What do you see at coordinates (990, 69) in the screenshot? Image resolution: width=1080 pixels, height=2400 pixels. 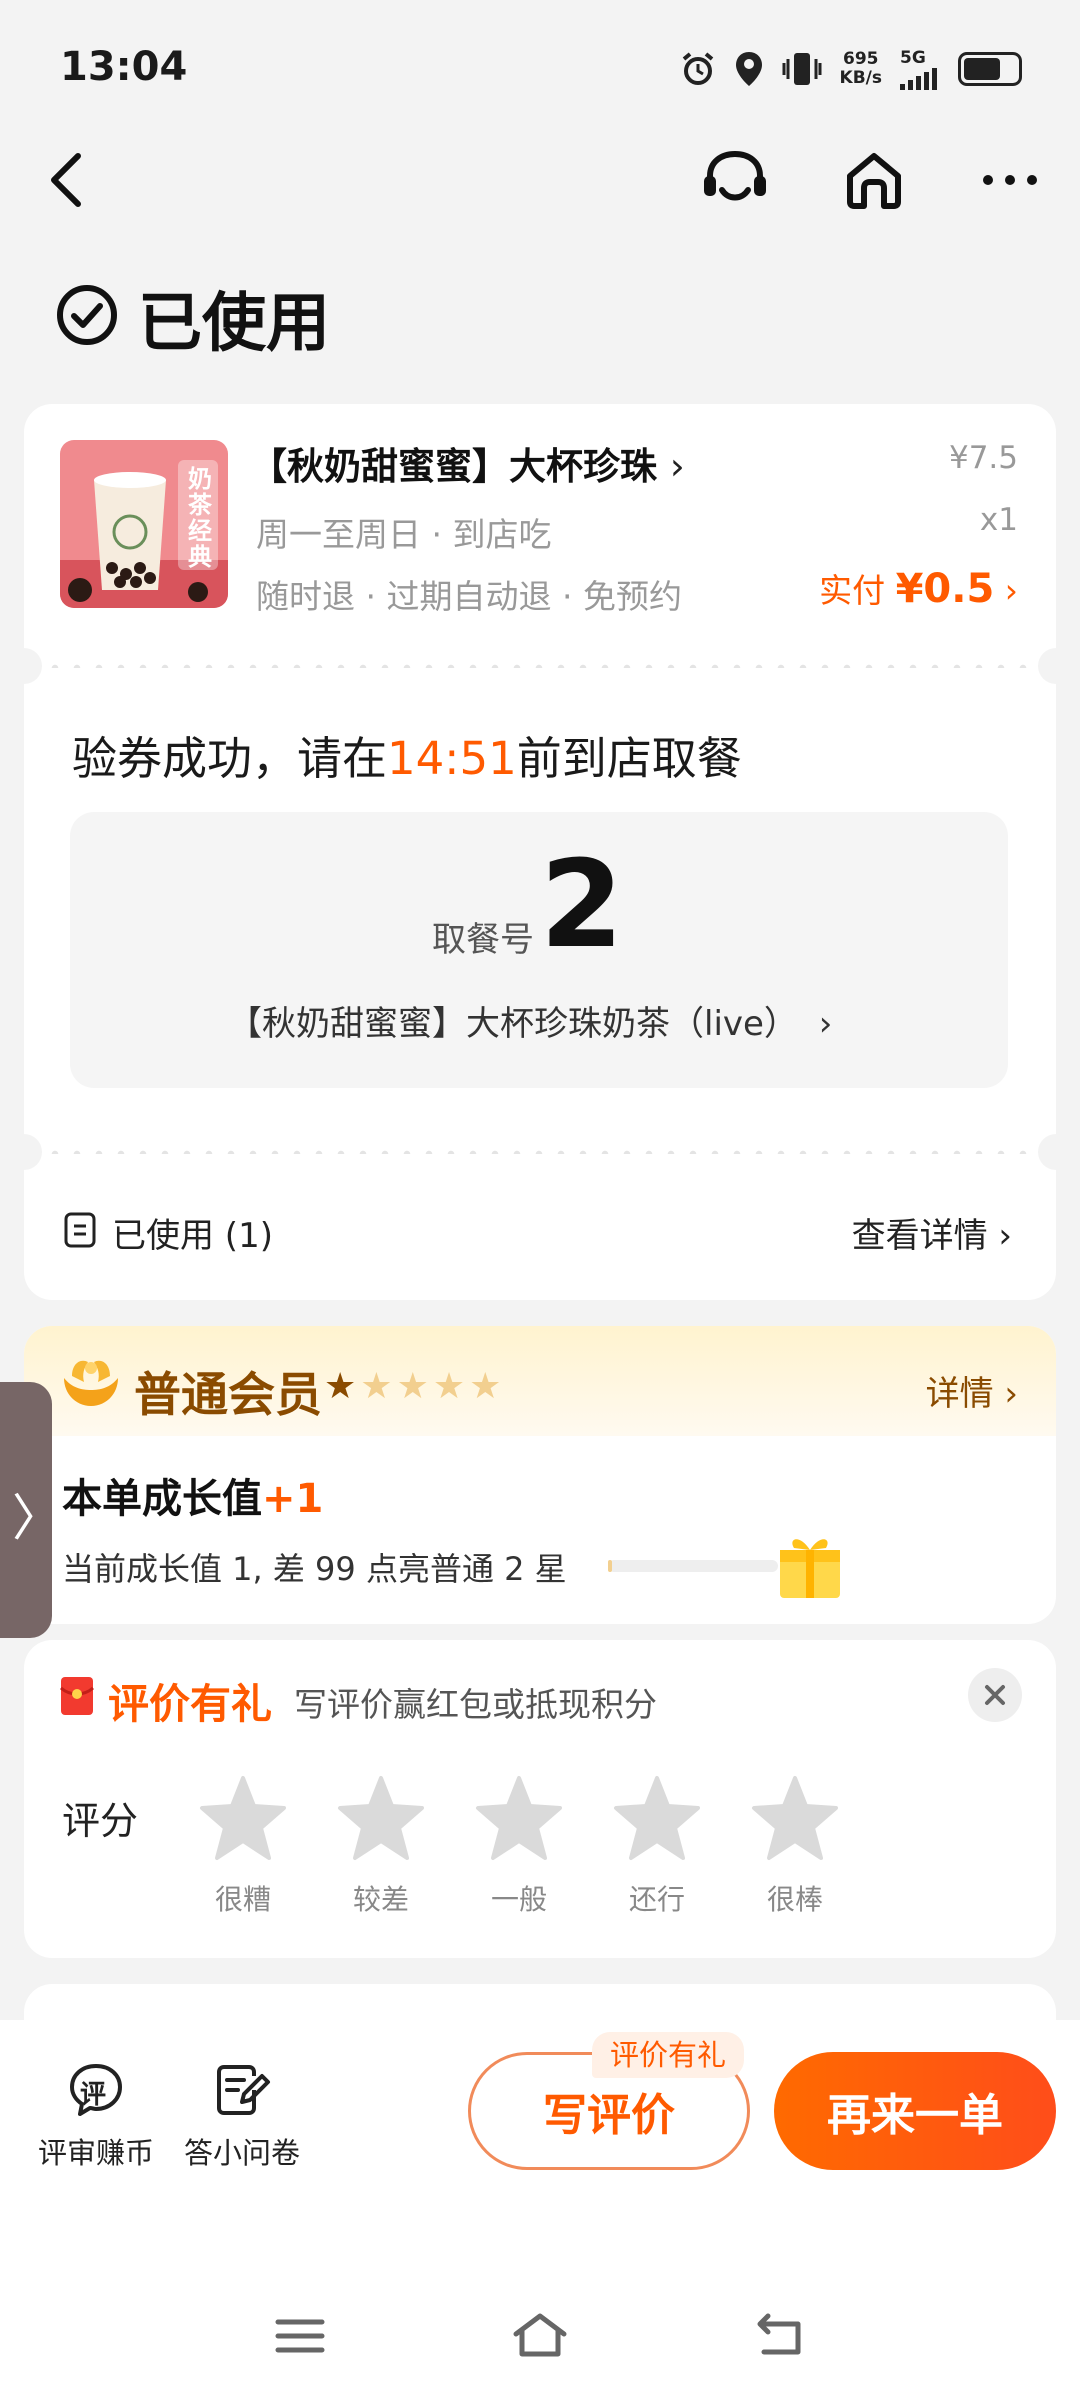 I see `battery-icon` at bounding box center [990, 69].